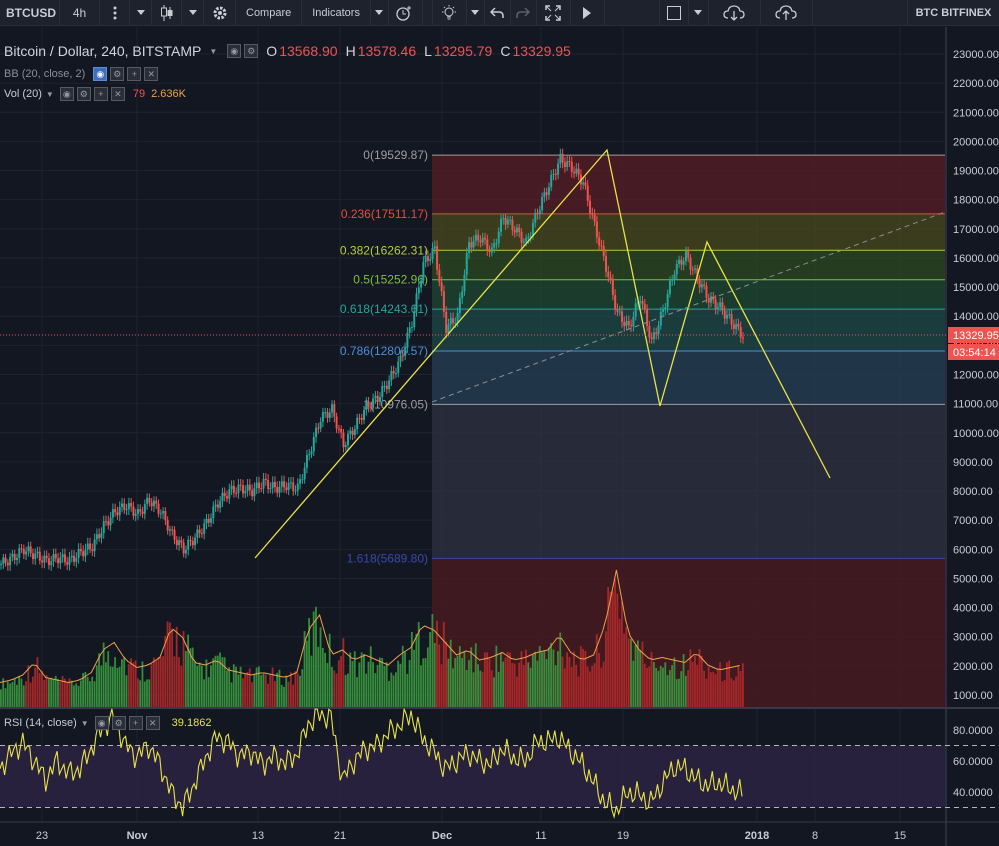 This screenshot has height=846, width=999. I want to click on layout-square-icon, so click(673, 13).